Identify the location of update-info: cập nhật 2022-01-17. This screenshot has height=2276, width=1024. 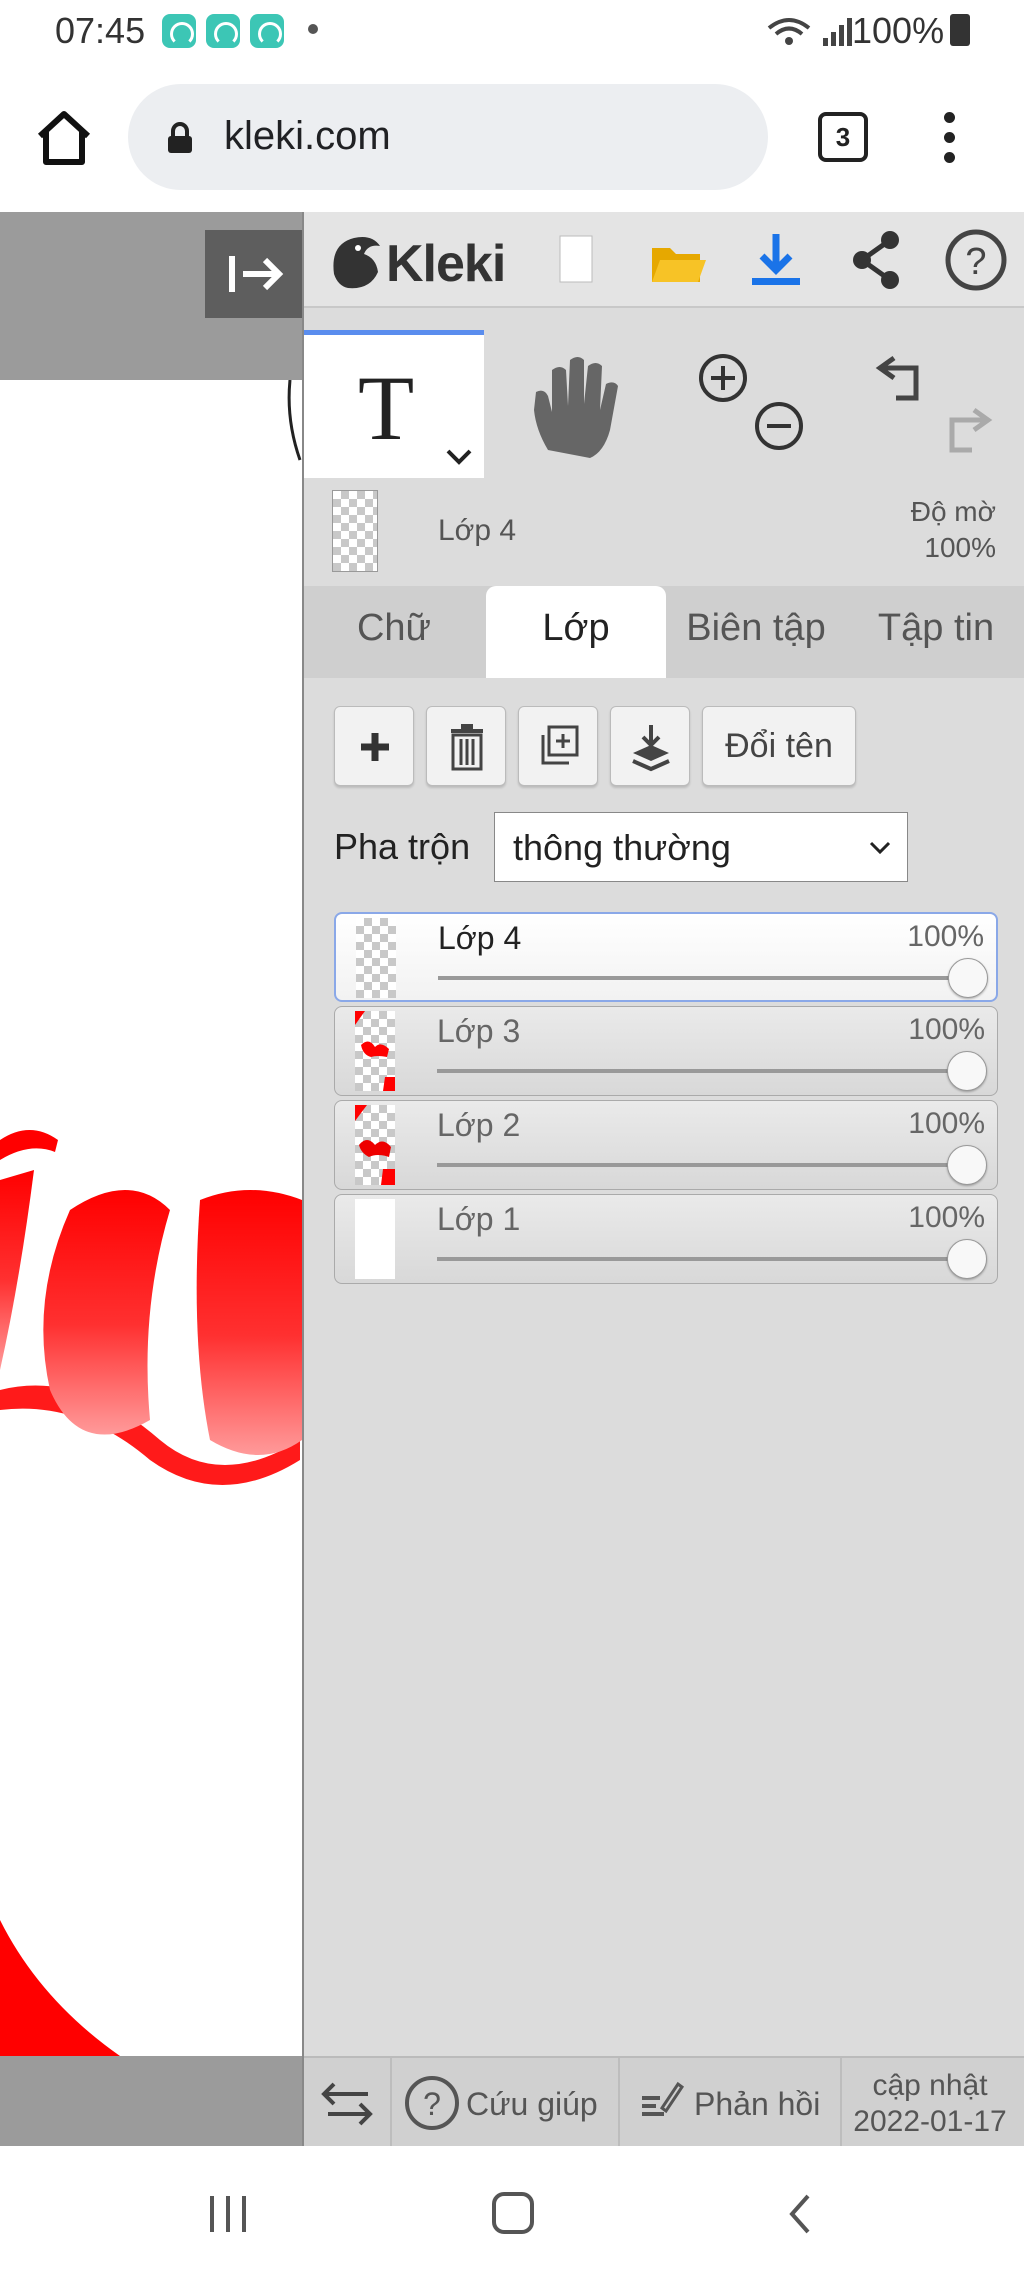
(934, 2103).